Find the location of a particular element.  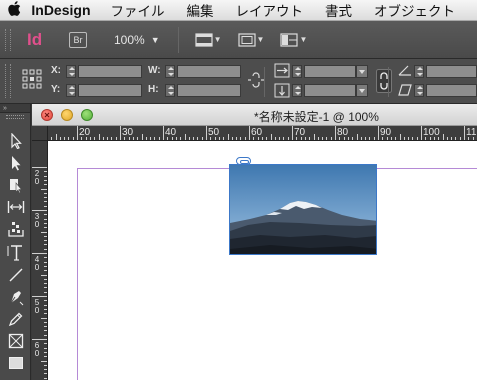

direct-selection-arrow-icon is located at coordinates (16, 163).